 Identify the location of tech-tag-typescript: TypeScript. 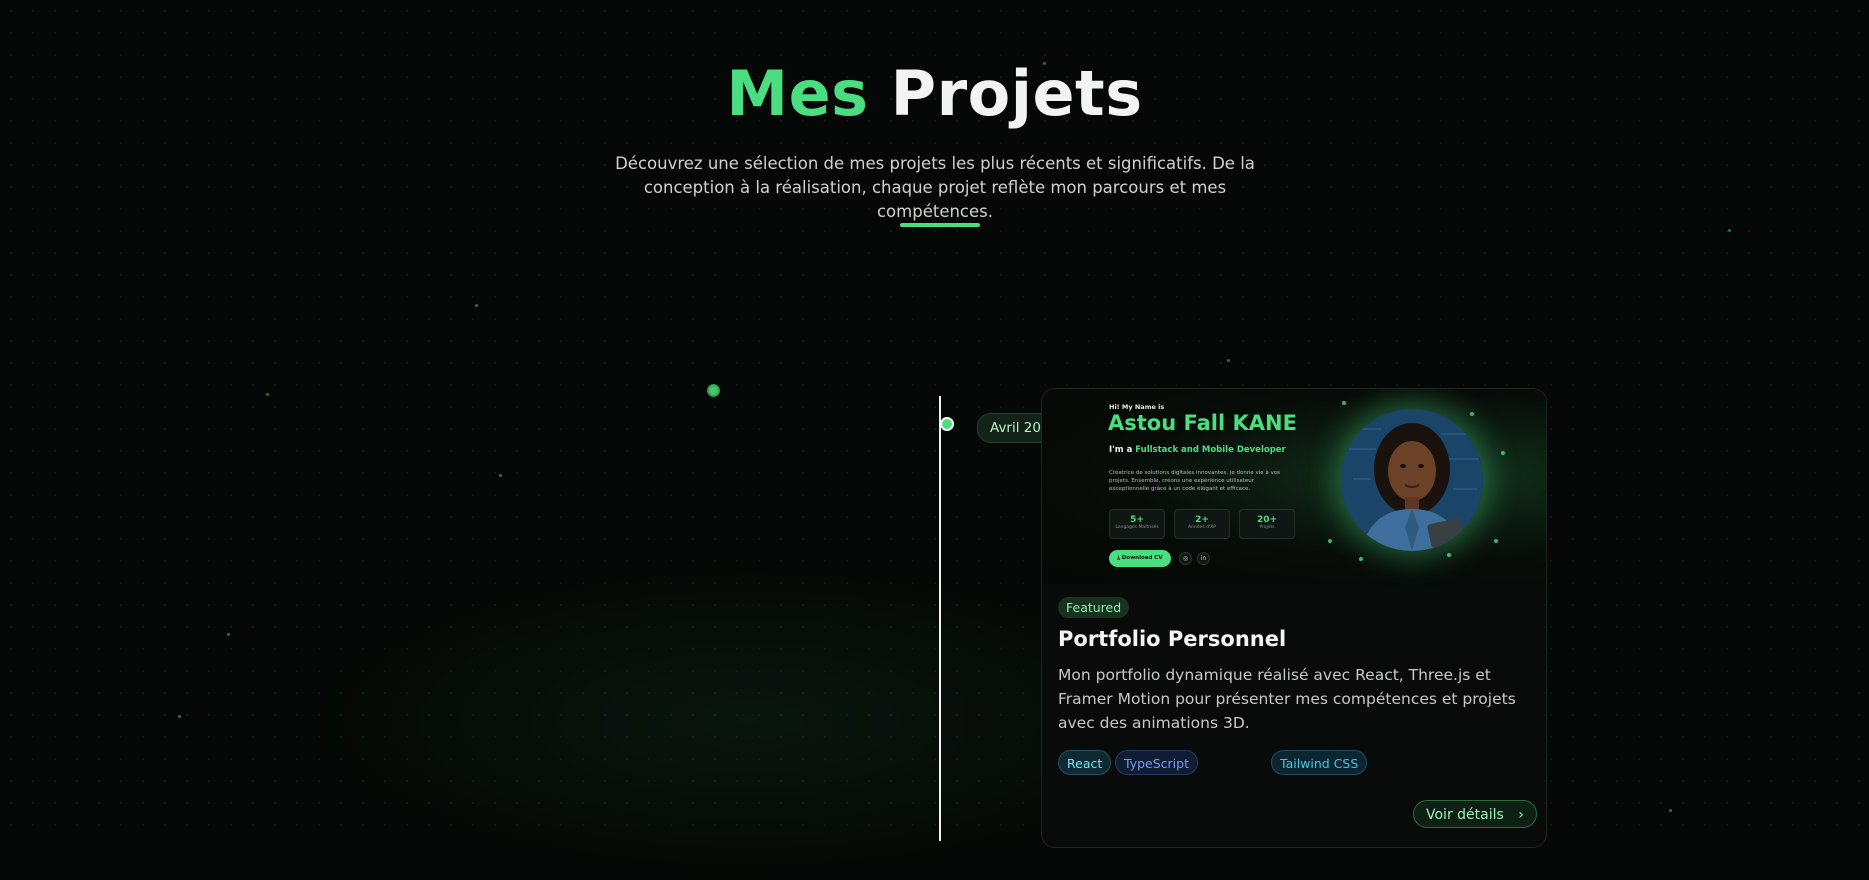
(1156, 762).